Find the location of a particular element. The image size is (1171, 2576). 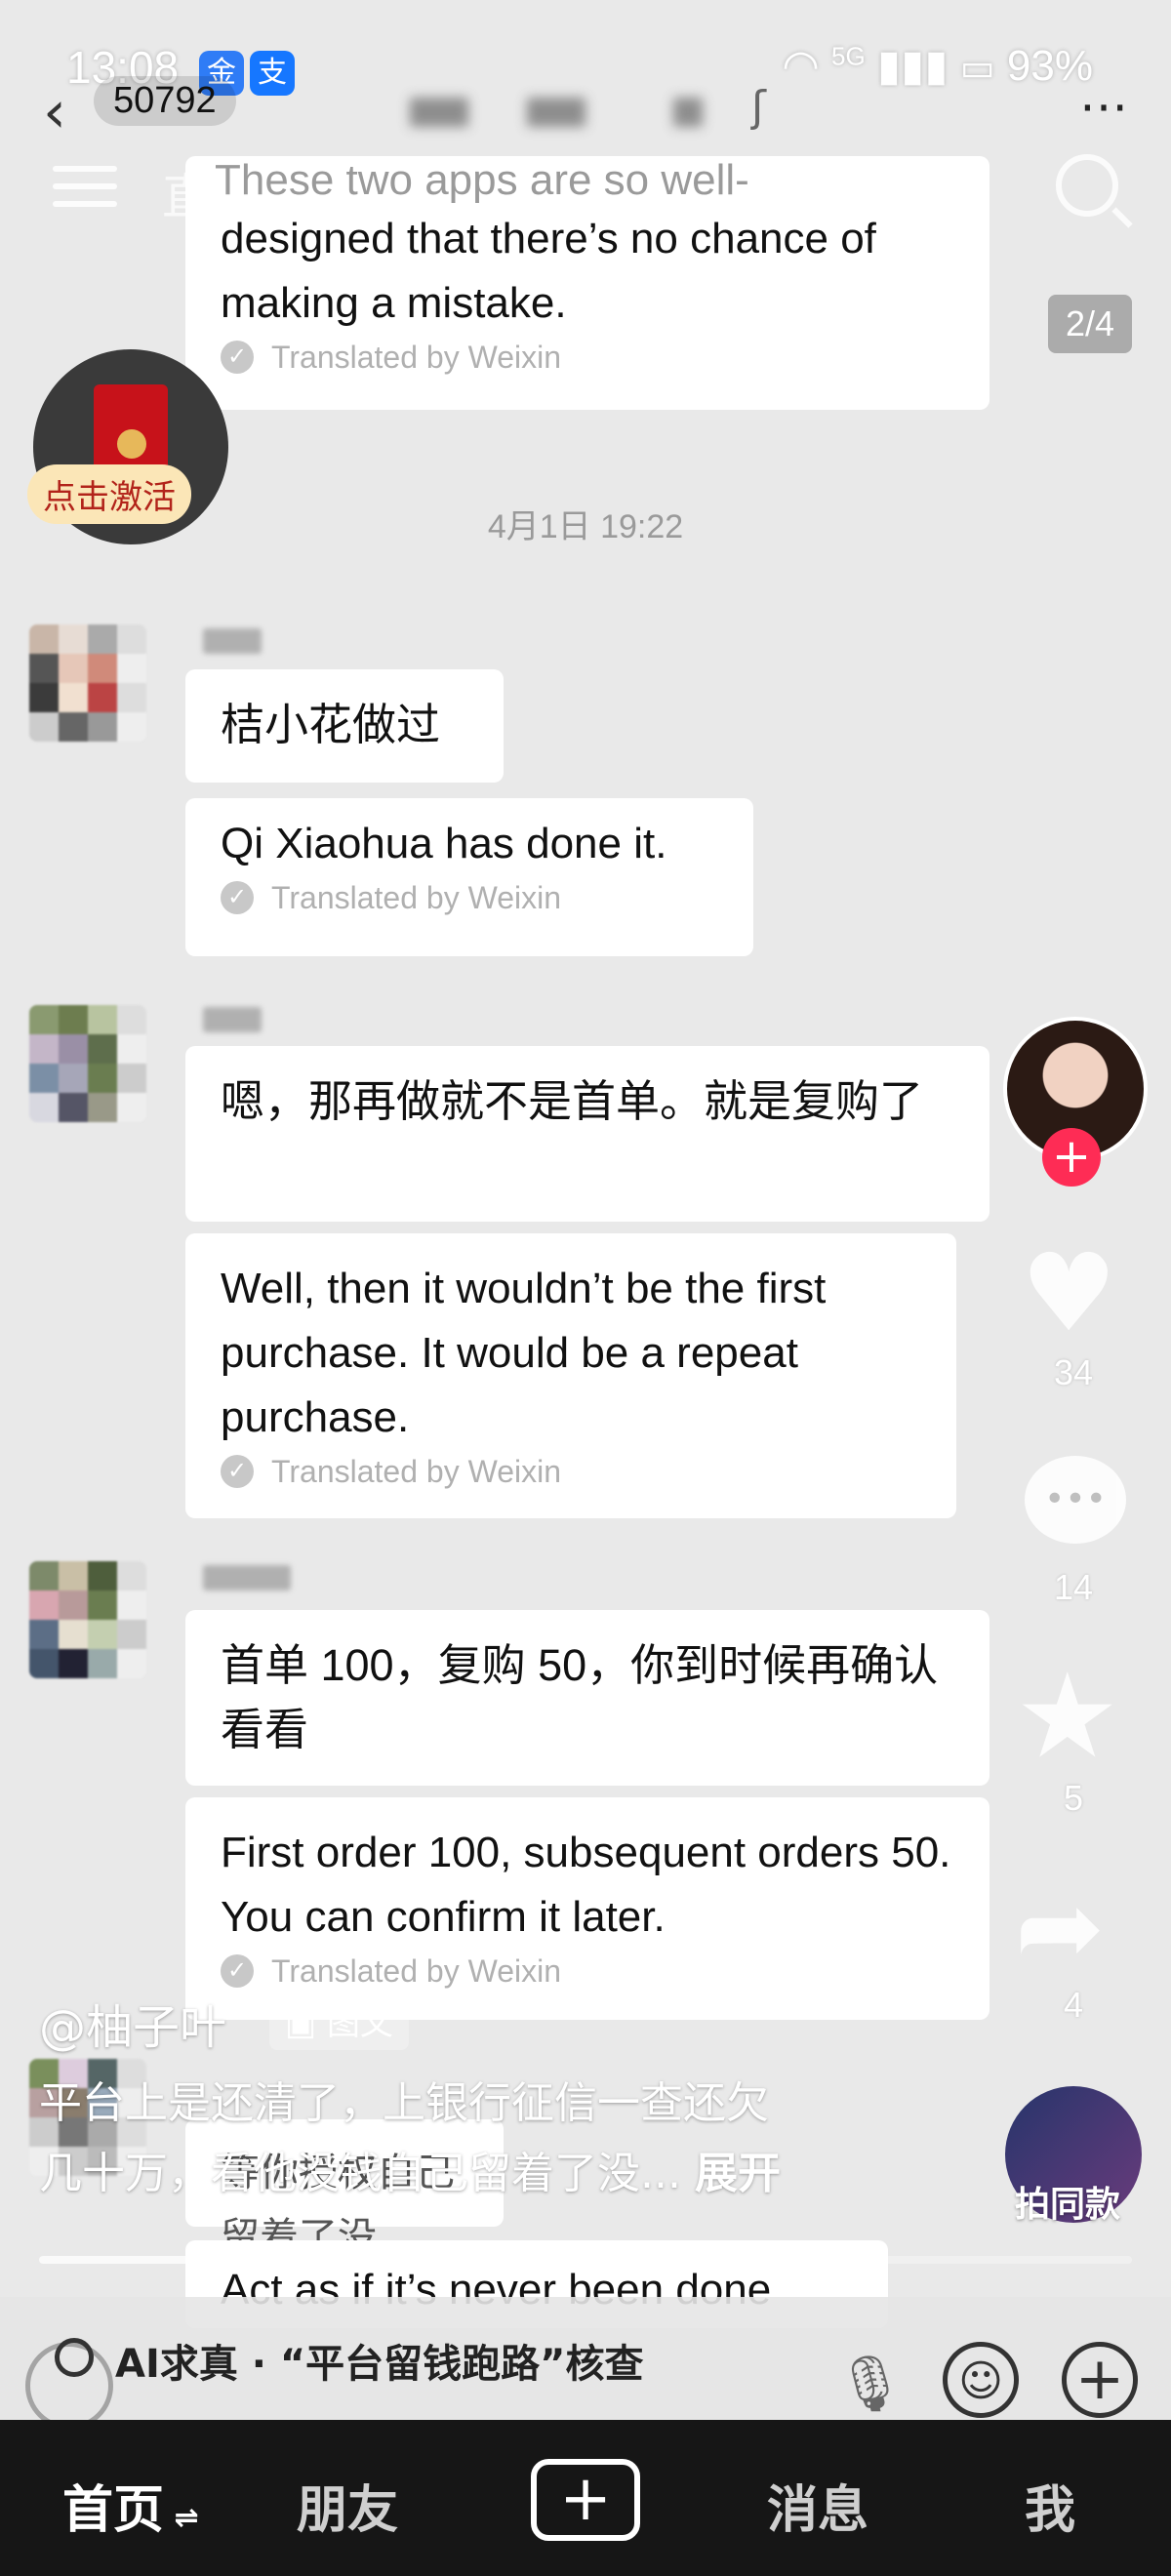

translation-line-hidden: These two apps are so well- is located at coordinates (482, 180).